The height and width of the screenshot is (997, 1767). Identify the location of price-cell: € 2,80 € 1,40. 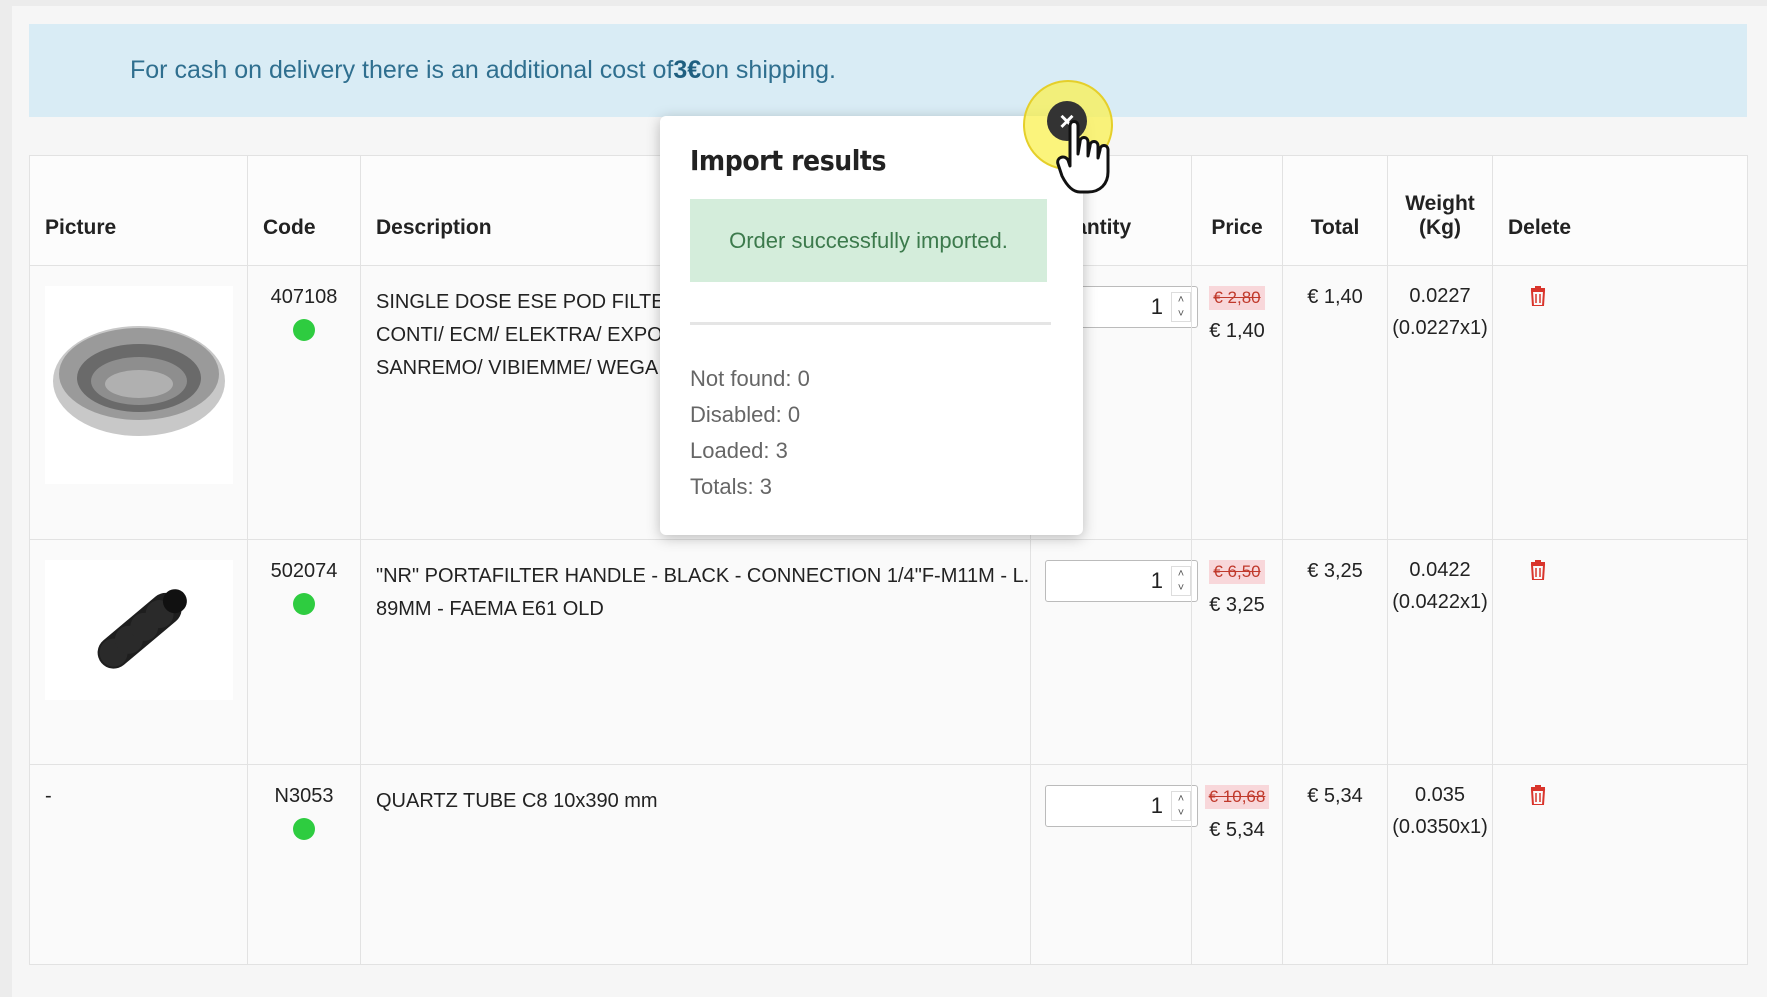
(1237, 402).